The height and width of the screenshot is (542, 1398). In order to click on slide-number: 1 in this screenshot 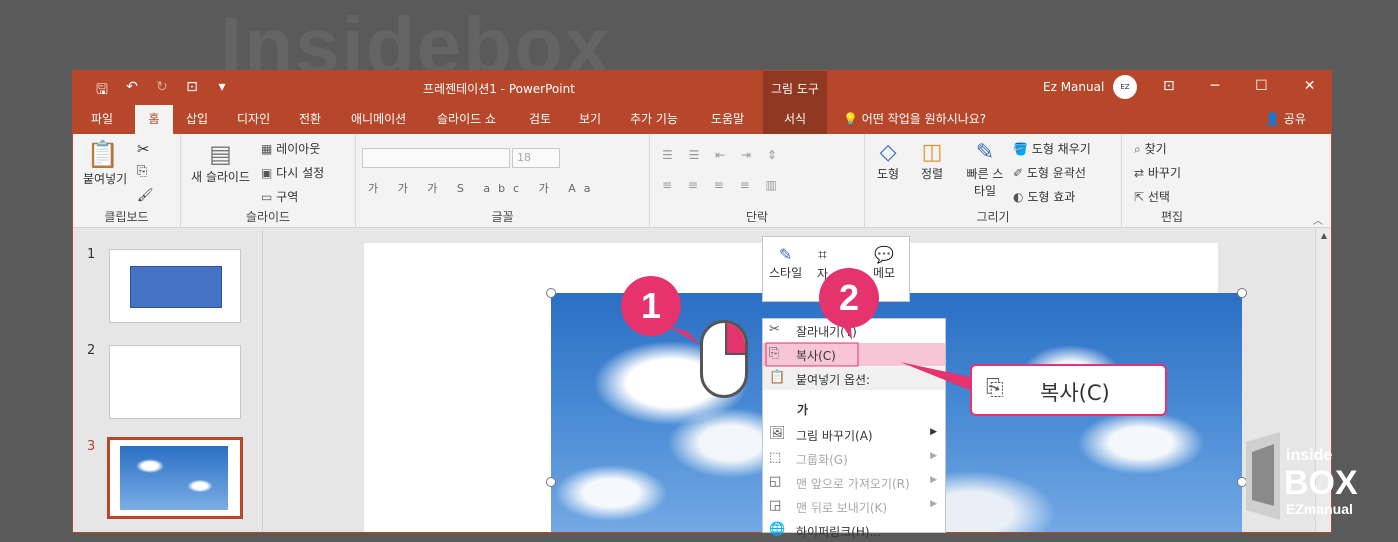, I will do `click(91, 254)`.